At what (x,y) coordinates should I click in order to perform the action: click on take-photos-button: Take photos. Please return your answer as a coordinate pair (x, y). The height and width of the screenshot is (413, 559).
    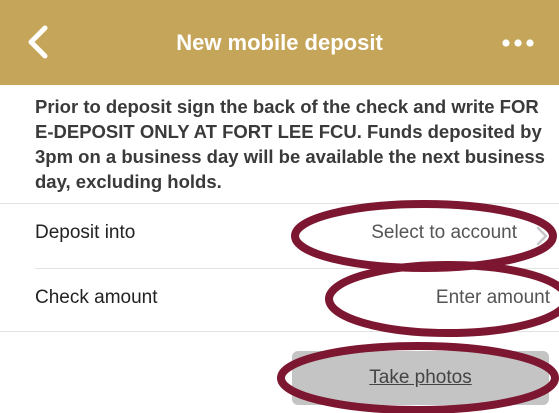
    Looking at the image, I should click on (420, 378).